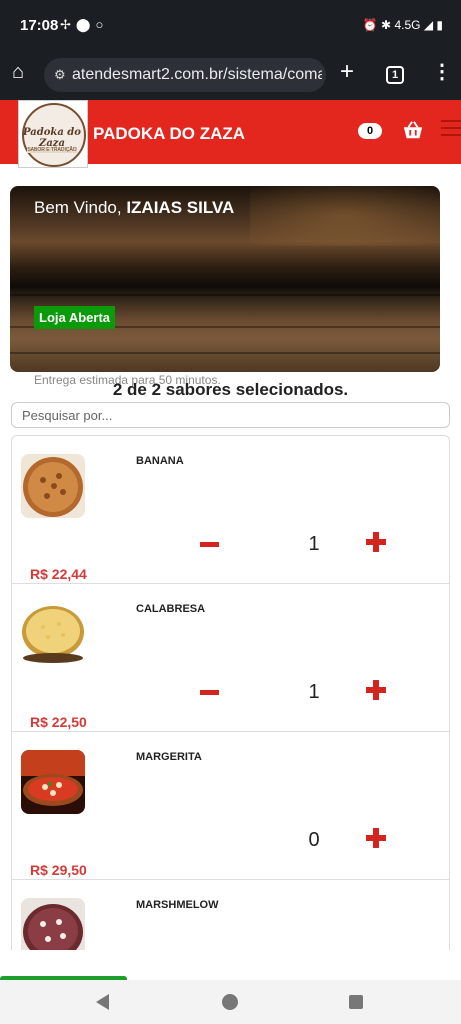 This screenshot has width=461, height=1024. What do you see at coordinates (230, 806) in the screenshot?
I see `list-item: MARGERITA 0 R$ 29,50` at bounding box center [230, 806].